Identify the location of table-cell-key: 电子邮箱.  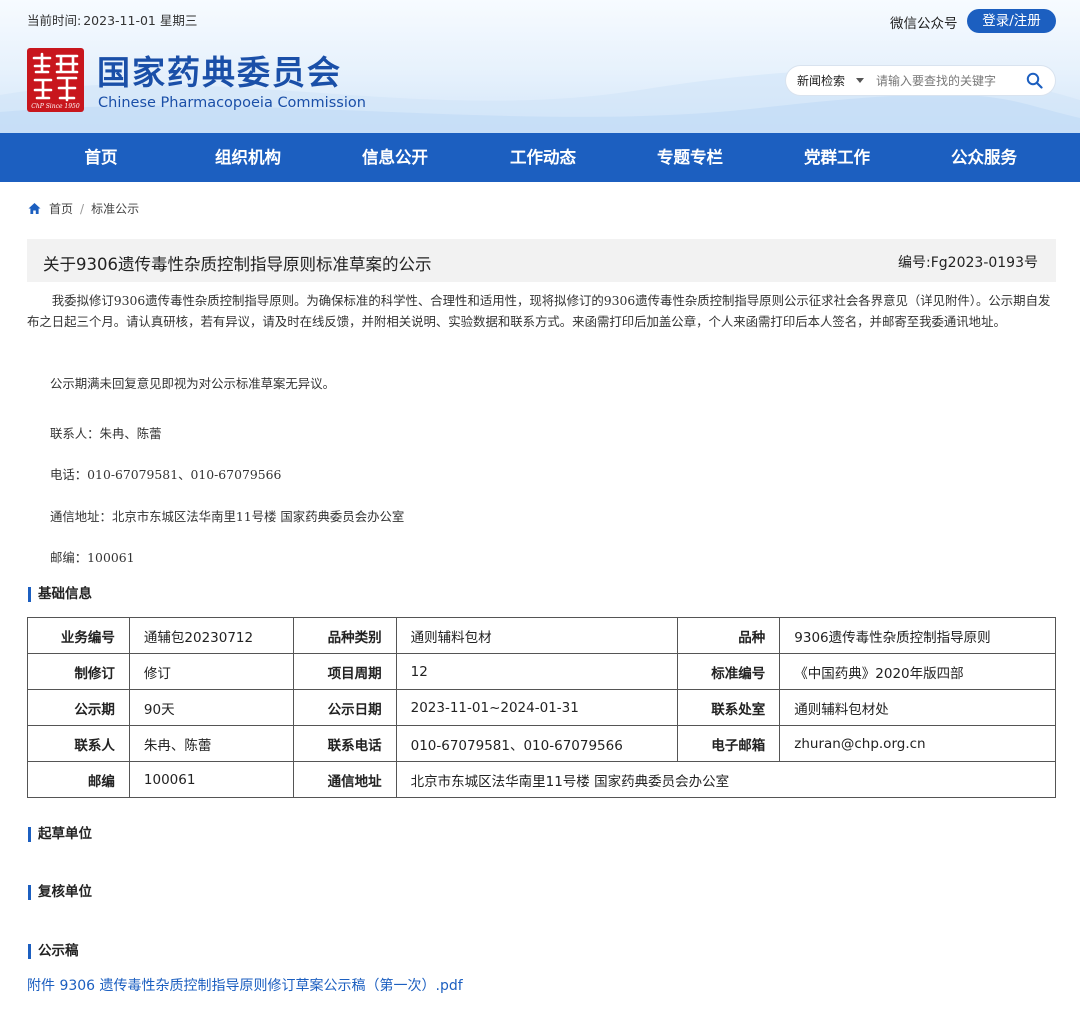
(729, 743).